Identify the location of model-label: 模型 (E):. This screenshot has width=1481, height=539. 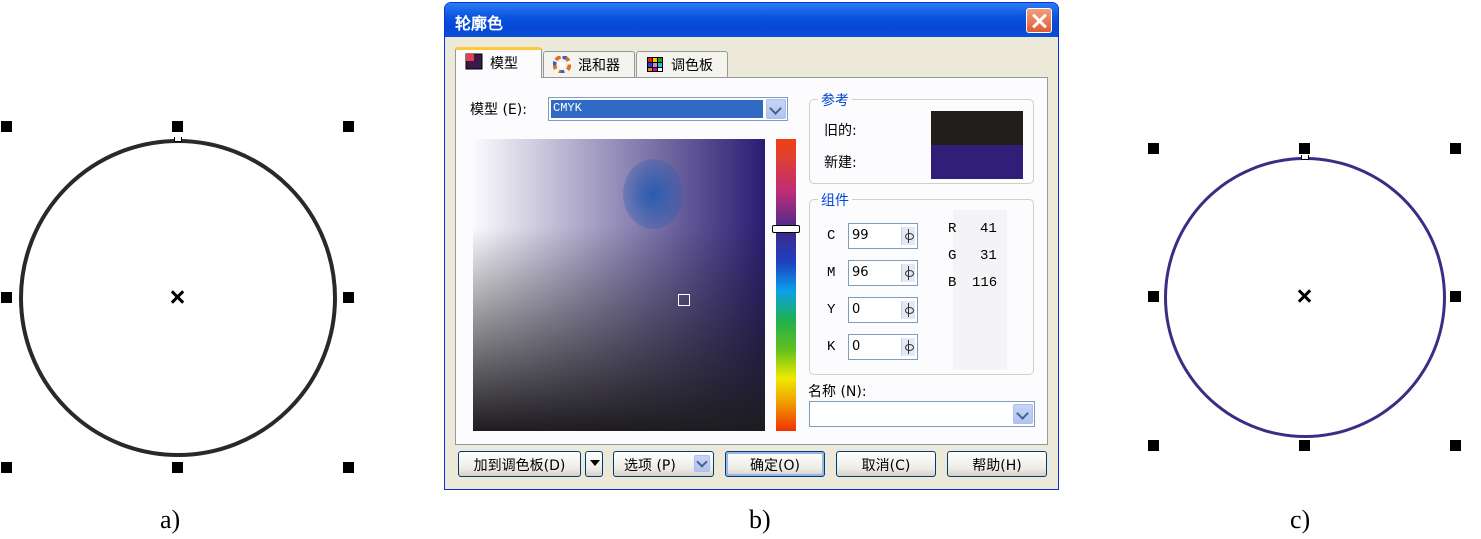
(498, 110).